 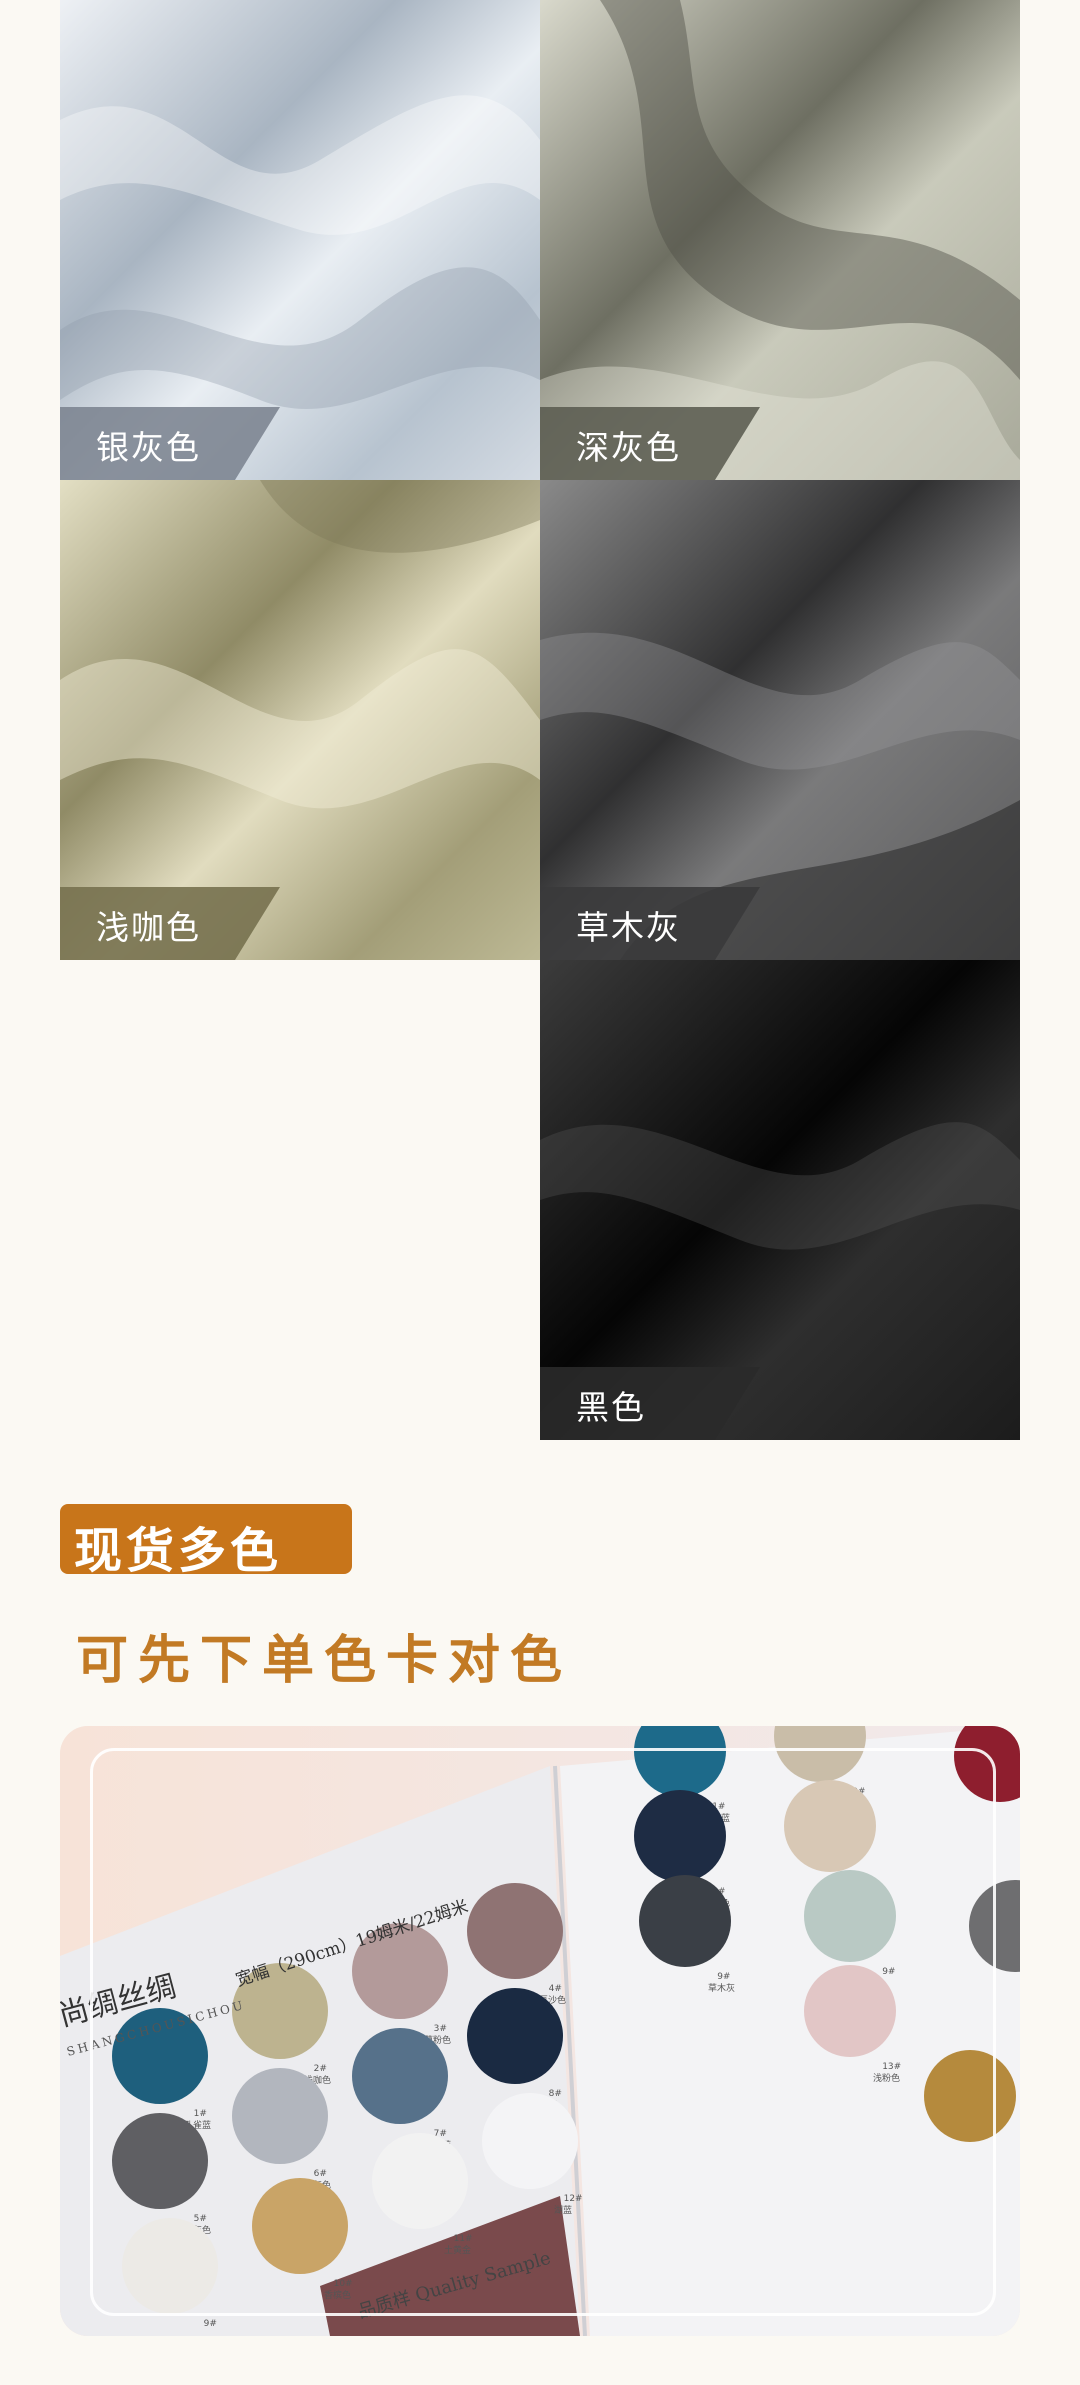 I want to click on chip-number: 8#, so click(x=555, y=2094).